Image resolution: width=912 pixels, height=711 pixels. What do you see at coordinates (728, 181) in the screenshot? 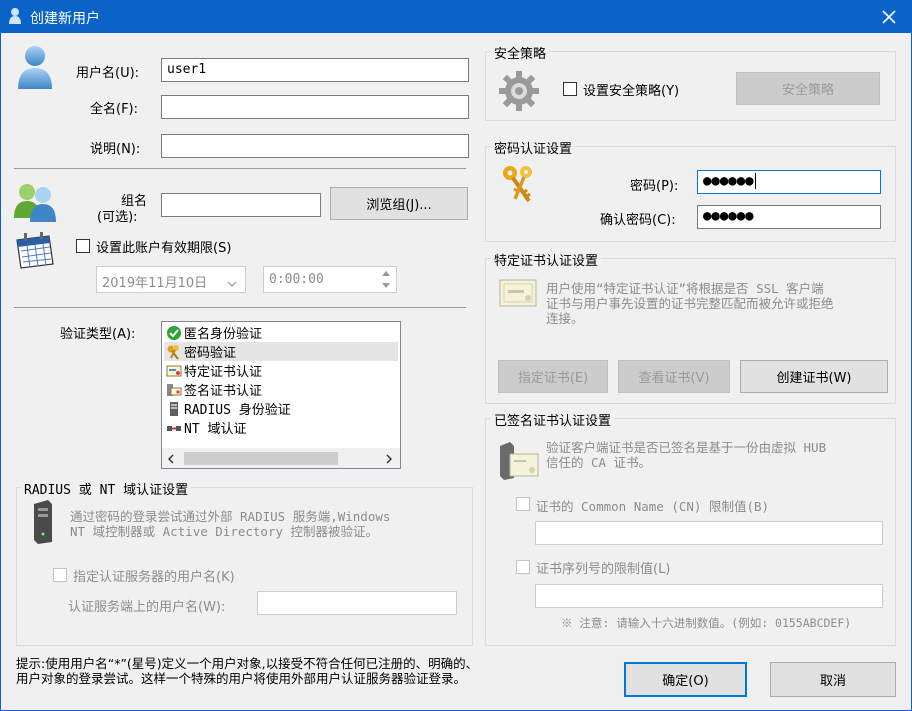
I see `password-value: ●●●●●●` at bounding box center [728, 181].